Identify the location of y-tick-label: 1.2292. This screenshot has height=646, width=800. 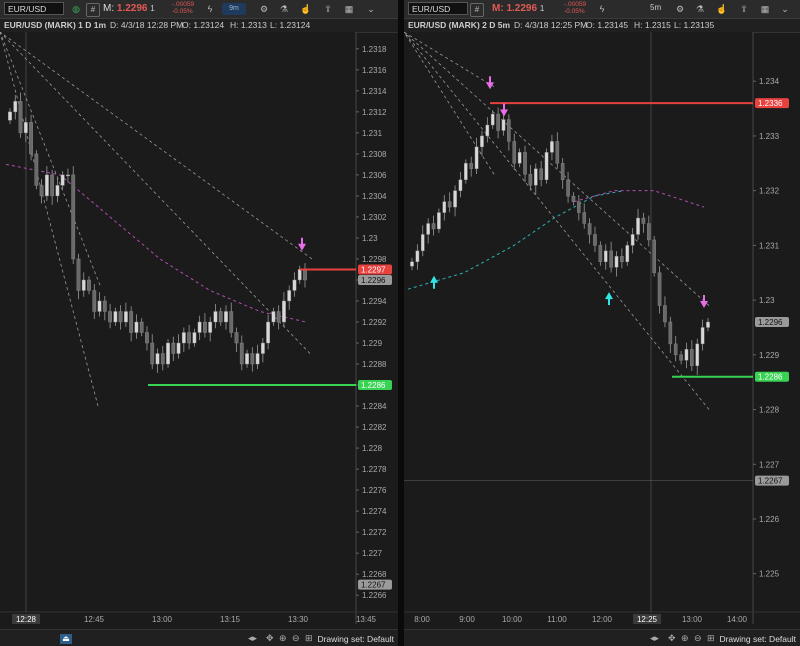
(374, 322).